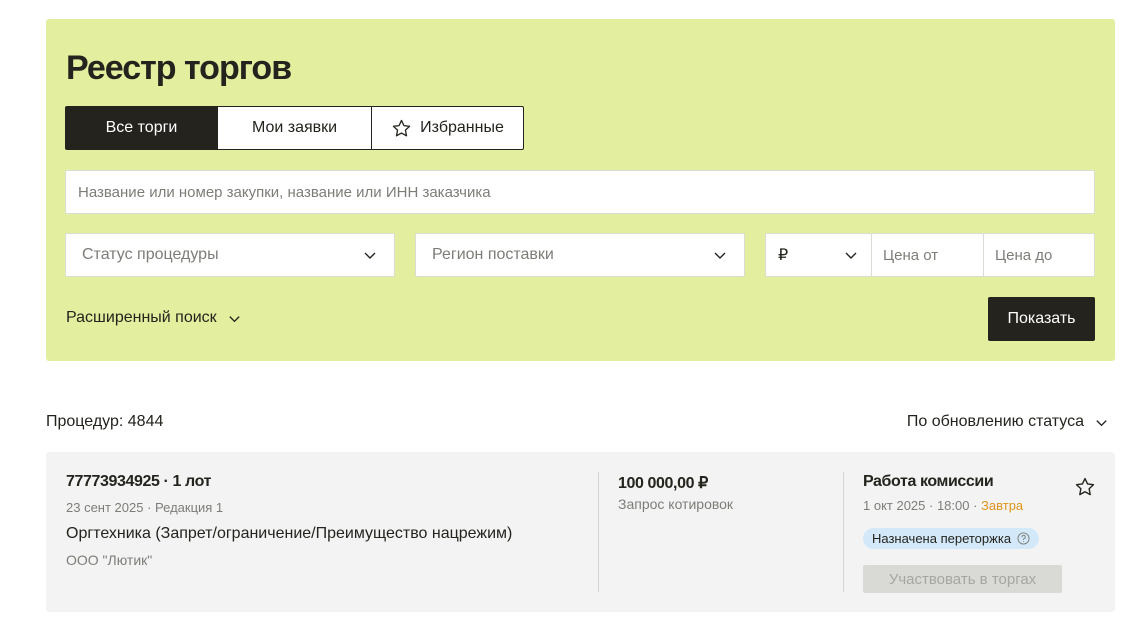  Describe the element at coordinates (109, 560) in the screenshot. I see `procedure-organization: ООО "Лютик"` at that location.